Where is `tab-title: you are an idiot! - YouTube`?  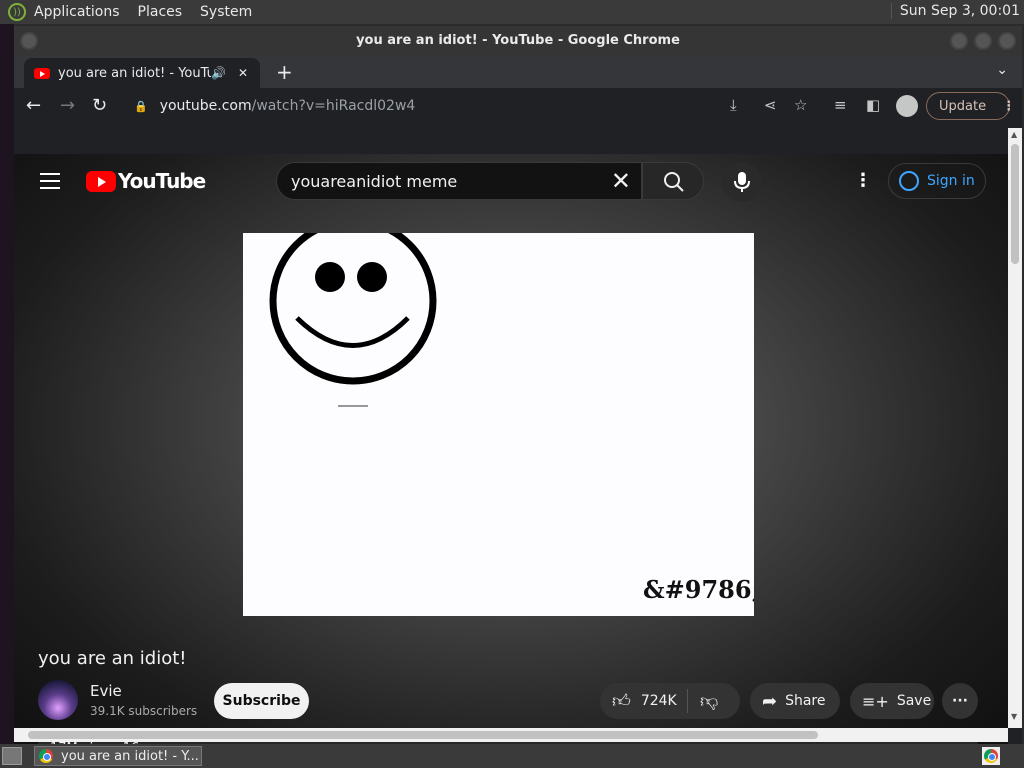
tab-title: you are an idiot! - YouTube is located at coordinates (134, 73).